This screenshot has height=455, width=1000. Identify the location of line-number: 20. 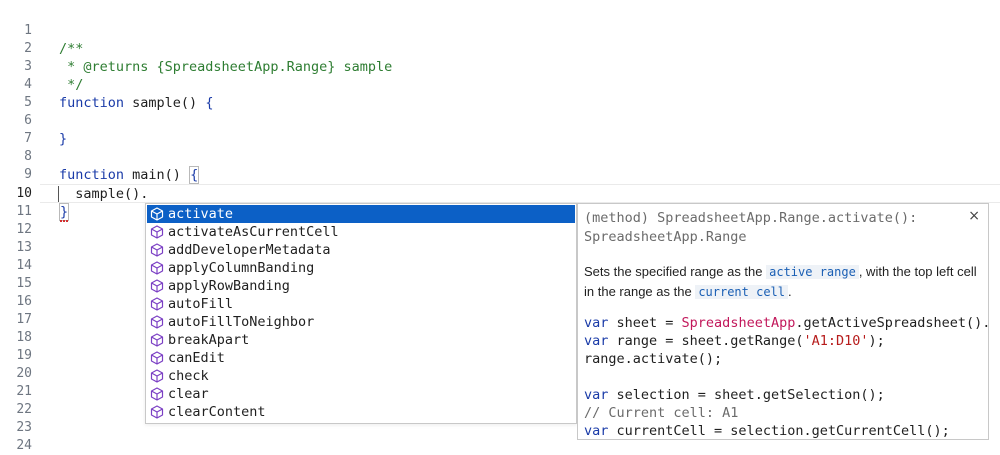
(24, 373).